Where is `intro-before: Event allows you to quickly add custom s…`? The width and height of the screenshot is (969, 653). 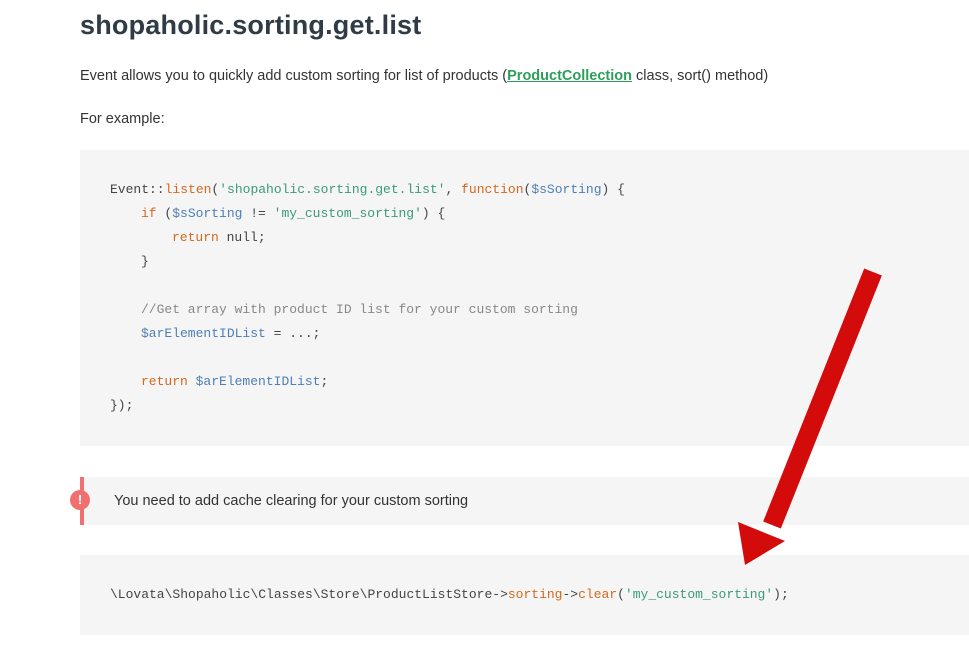 intro-before: Event allows you to quickly add custom s… is located at coordinates (294, 76).